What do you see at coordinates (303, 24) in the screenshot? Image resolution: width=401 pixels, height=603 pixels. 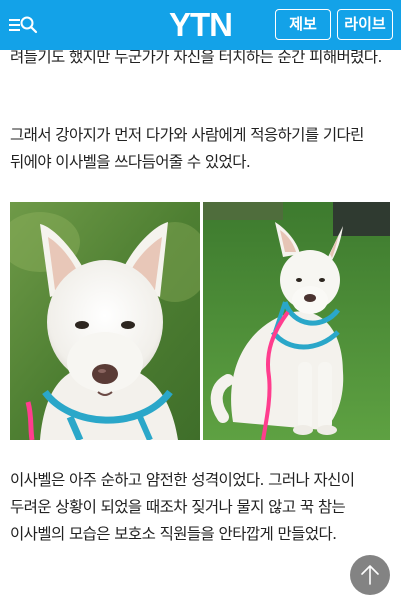 I see `report-button: 제보` at bounding box center [303, 24].